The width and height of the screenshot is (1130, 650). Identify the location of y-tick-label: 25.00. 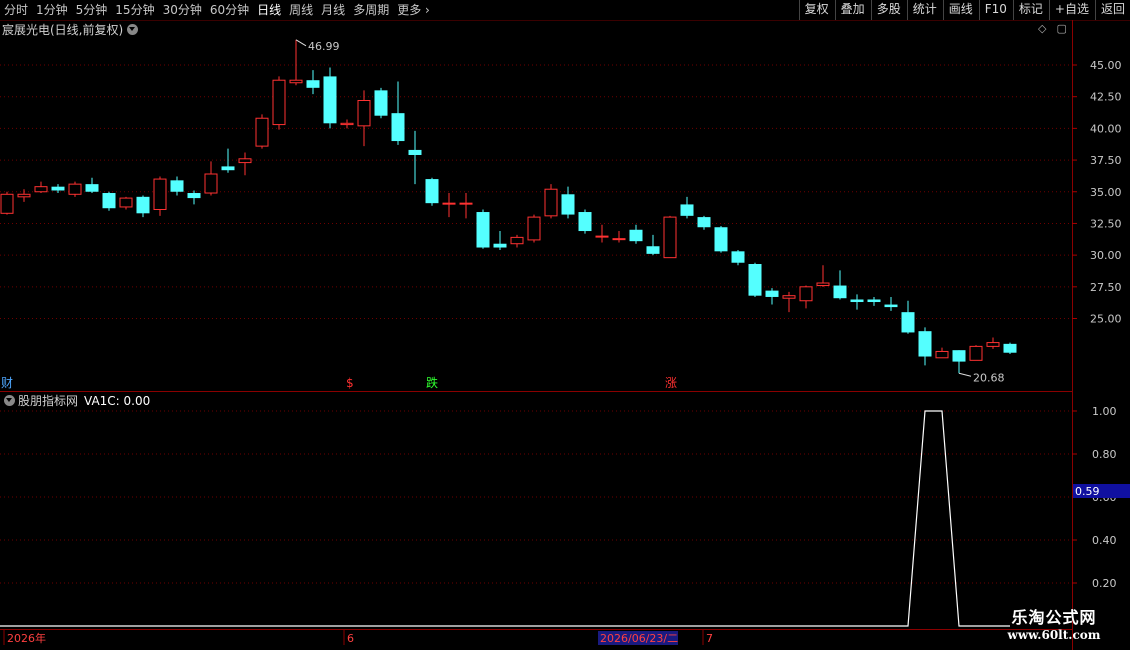
(1106, 319).